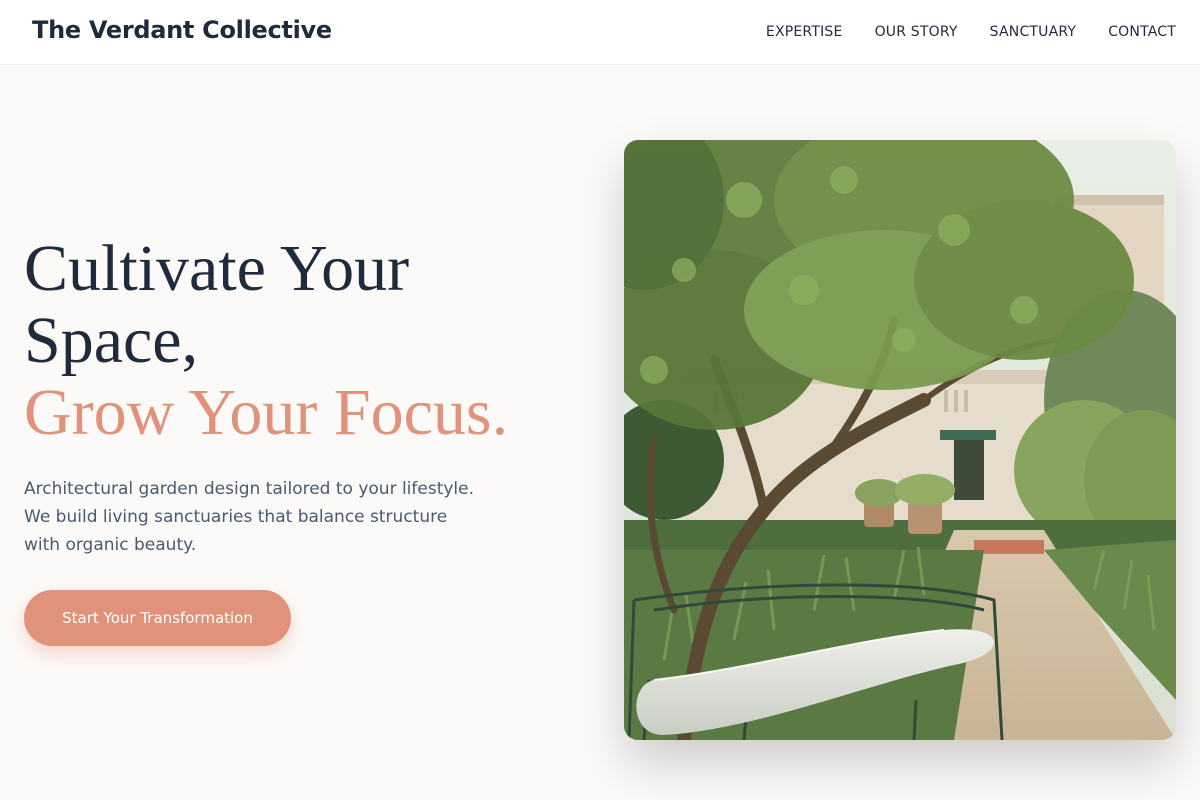 This screenshot has height=800, width=1200. Describe the element at coordinates (804, 32) in the screenshot. I see `nav-link-expertise: EXPERTISE` at that location.